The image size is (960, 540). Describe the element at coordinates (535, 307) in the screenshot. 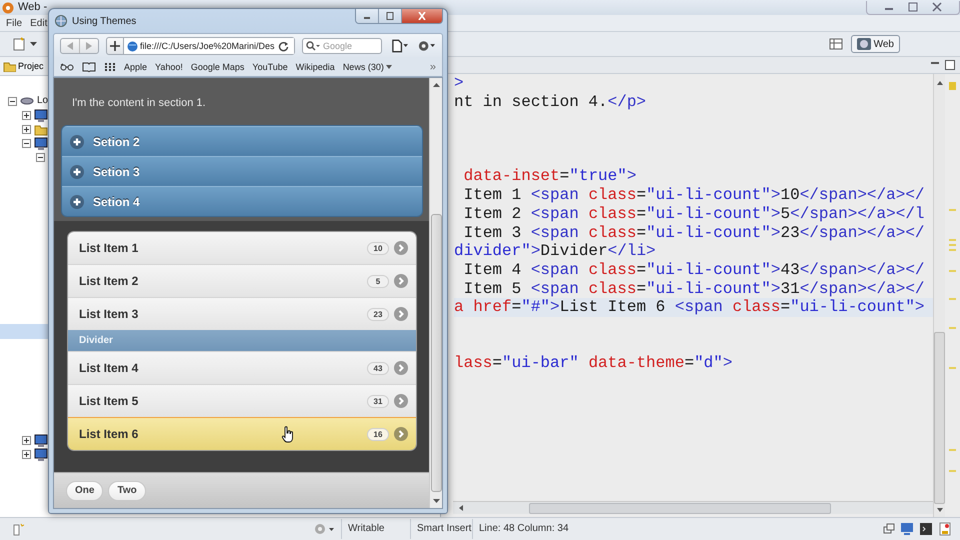

I see `code-token: "#"` at that location.